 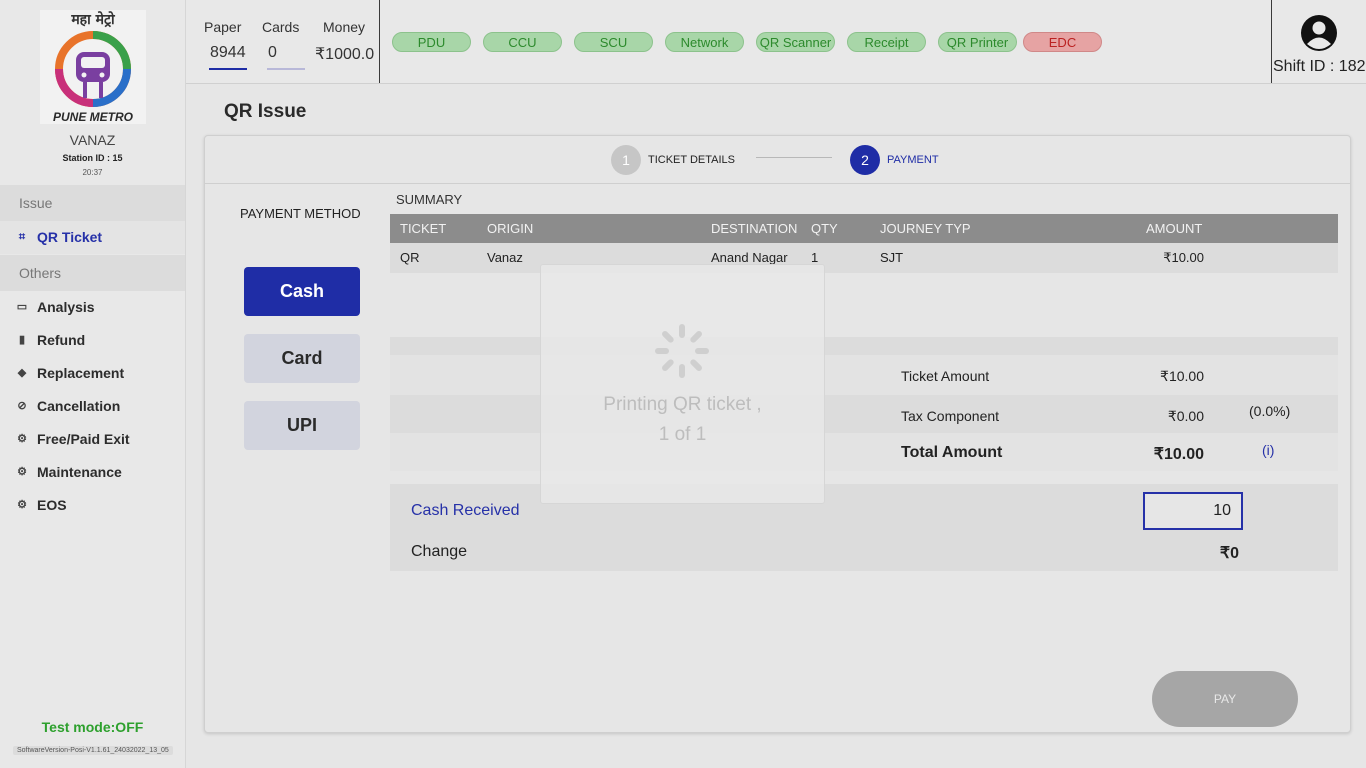 I want to click on printing-message-line2: 1 of 1, so click(x=682, y=434).